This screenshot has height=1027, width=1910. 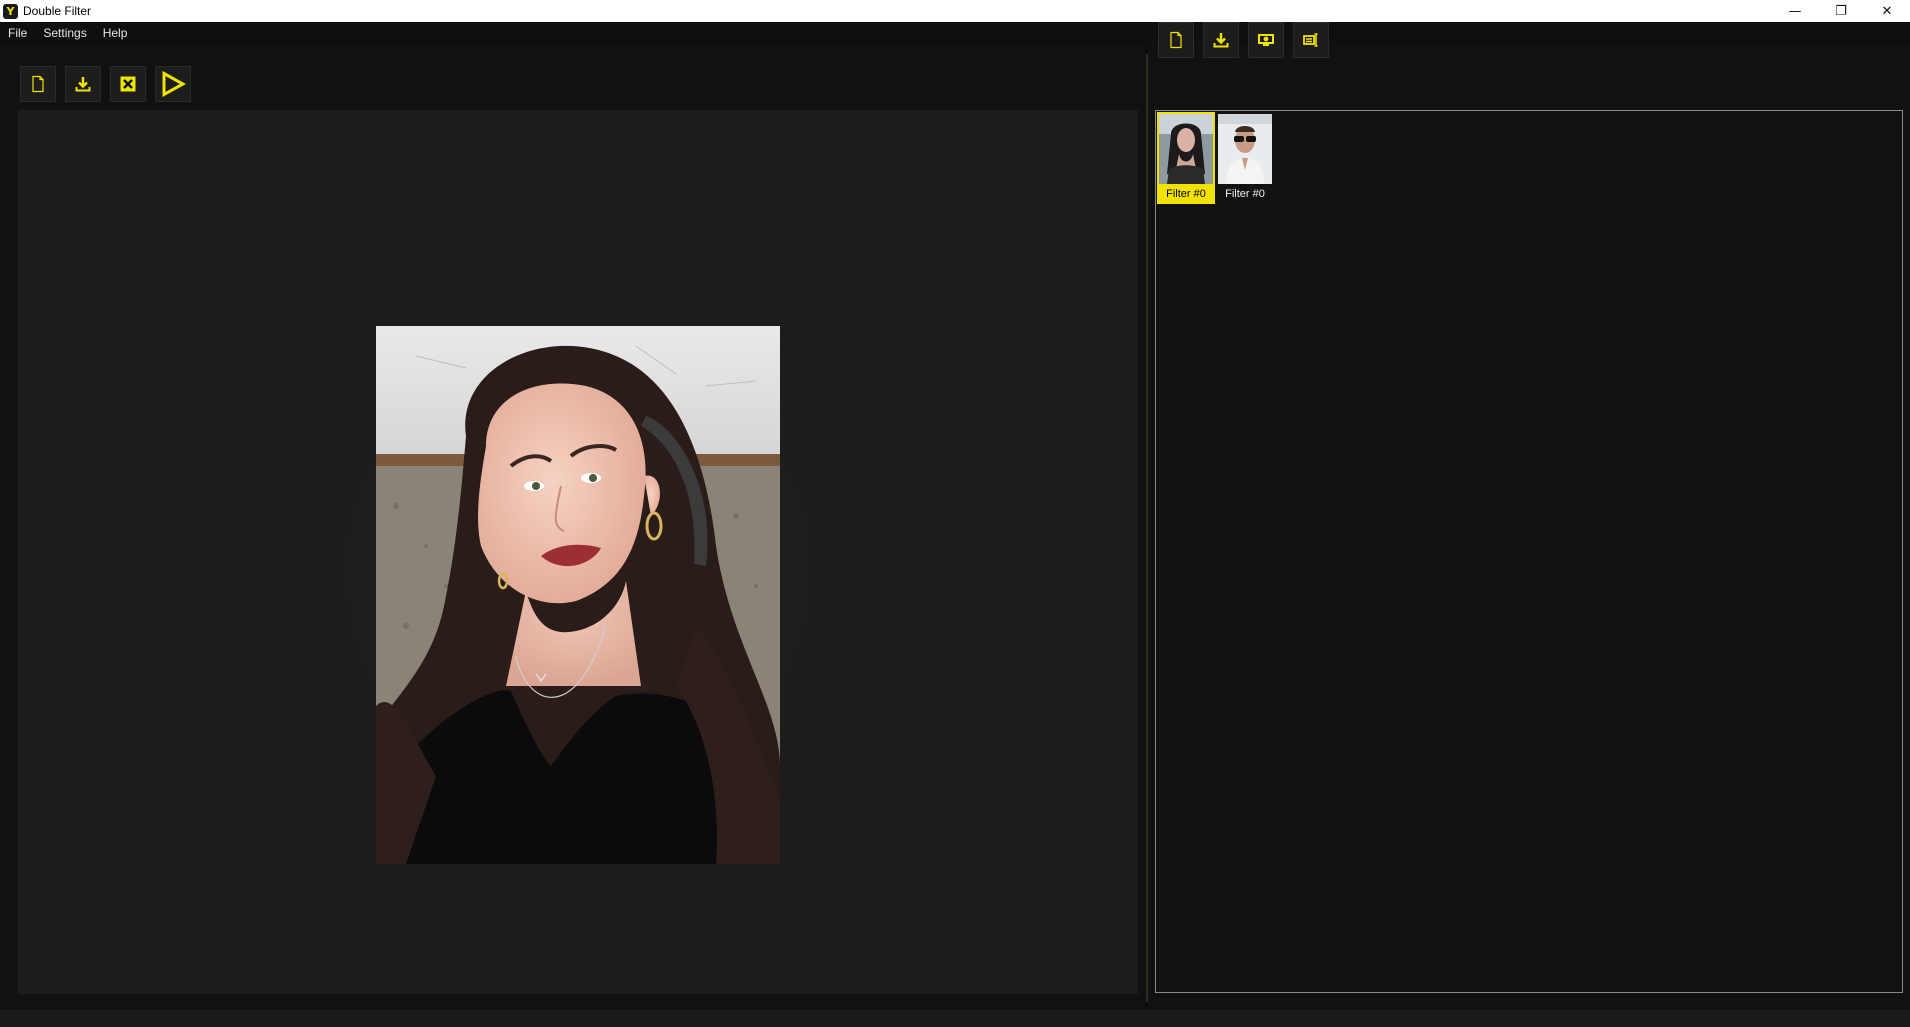 What do you see at coordinates (115, 33) in the screenshot?
I see `menu-help: Help` at bounding box center [115, 33].